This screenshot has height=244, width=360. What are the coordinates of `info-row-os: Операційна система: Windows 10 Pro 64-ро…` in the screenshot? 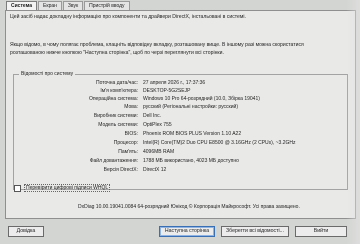 It's located at (179, 99).